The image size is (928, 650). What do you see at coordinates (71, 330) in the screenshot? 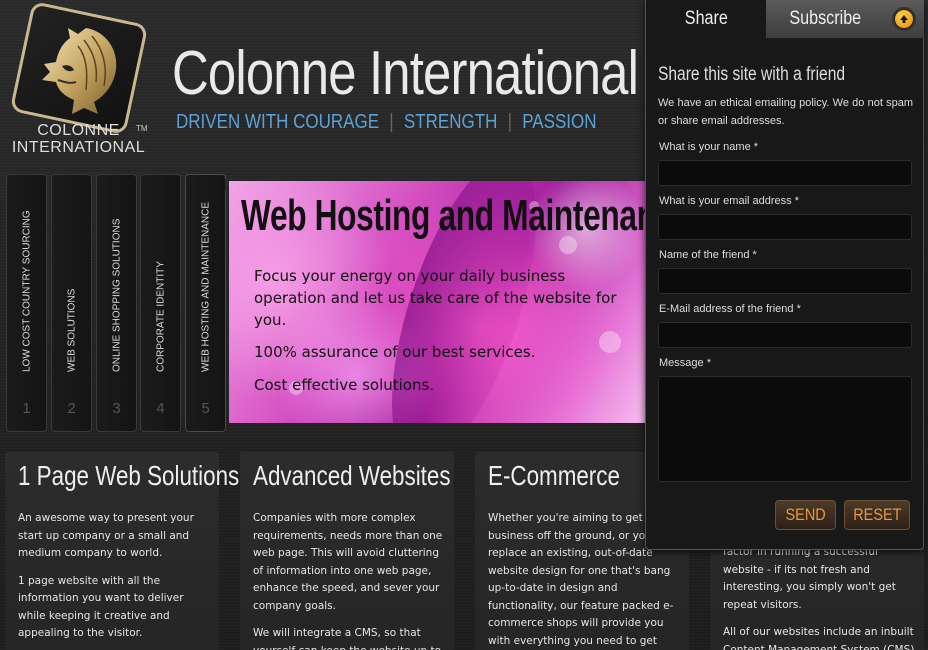
I see `vtab-label: WEB SOLUTIONS` at bounding box center [71, 330].